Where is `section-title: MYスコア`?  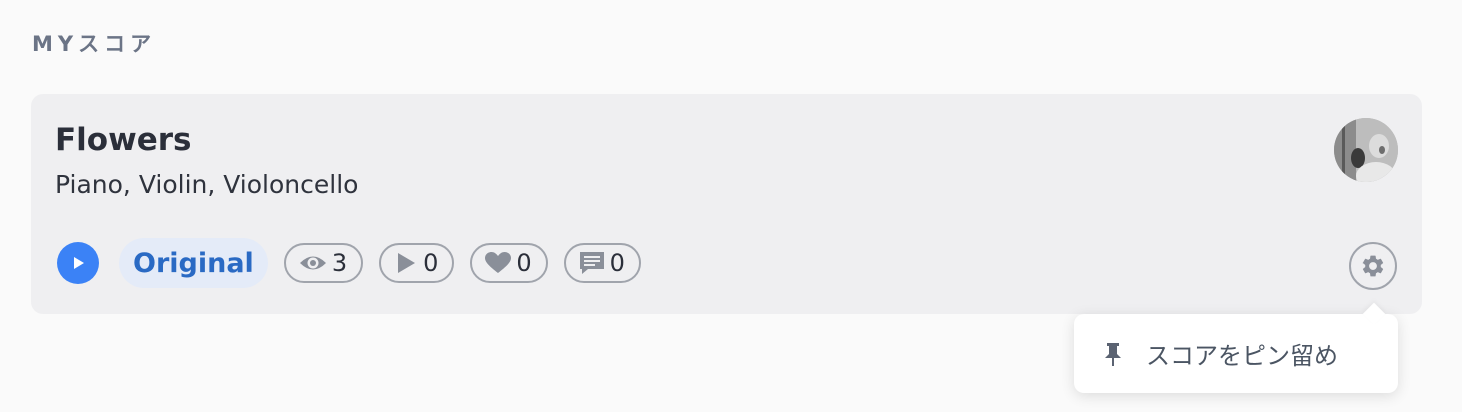 section-title: MYスコア is located at coordinates (94, 44).